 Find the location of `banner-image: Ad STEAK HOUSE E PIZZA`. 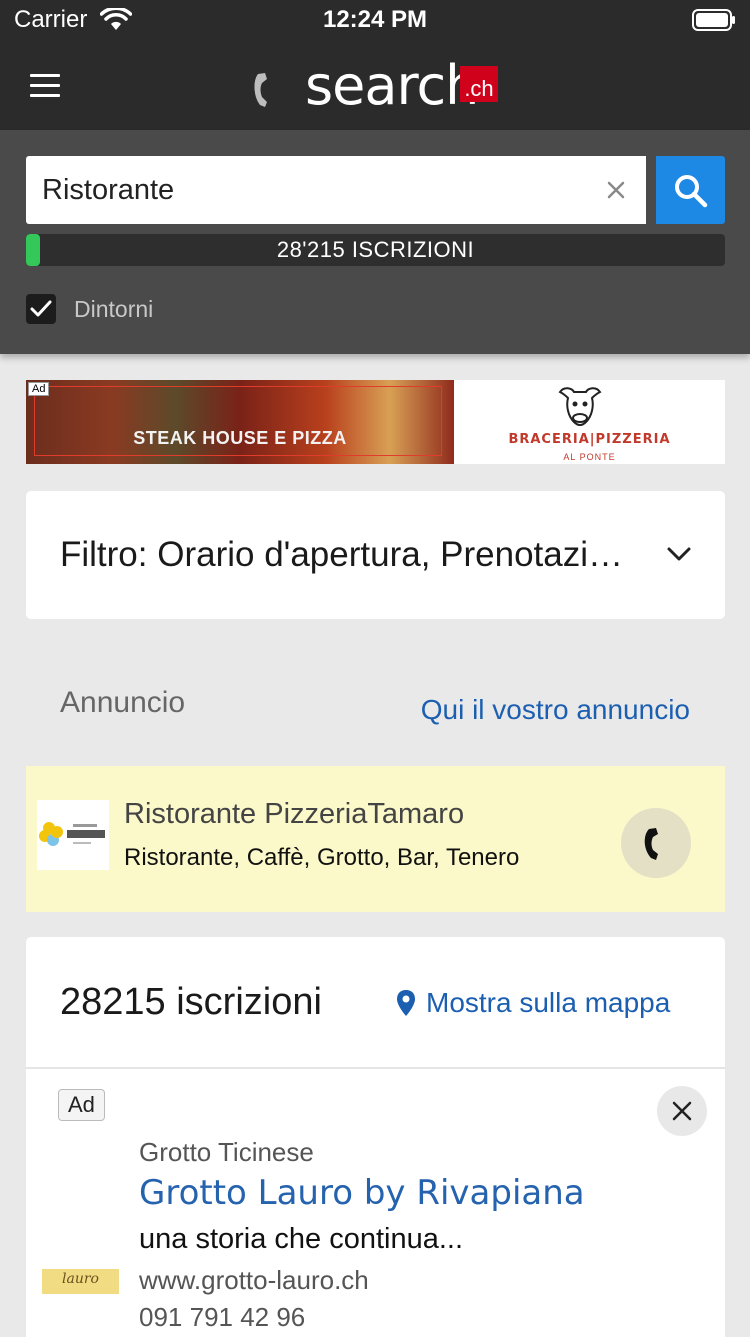

banner-image: Ad STEAK HOUSE E PIZZA is located at coordinates (240, 422).